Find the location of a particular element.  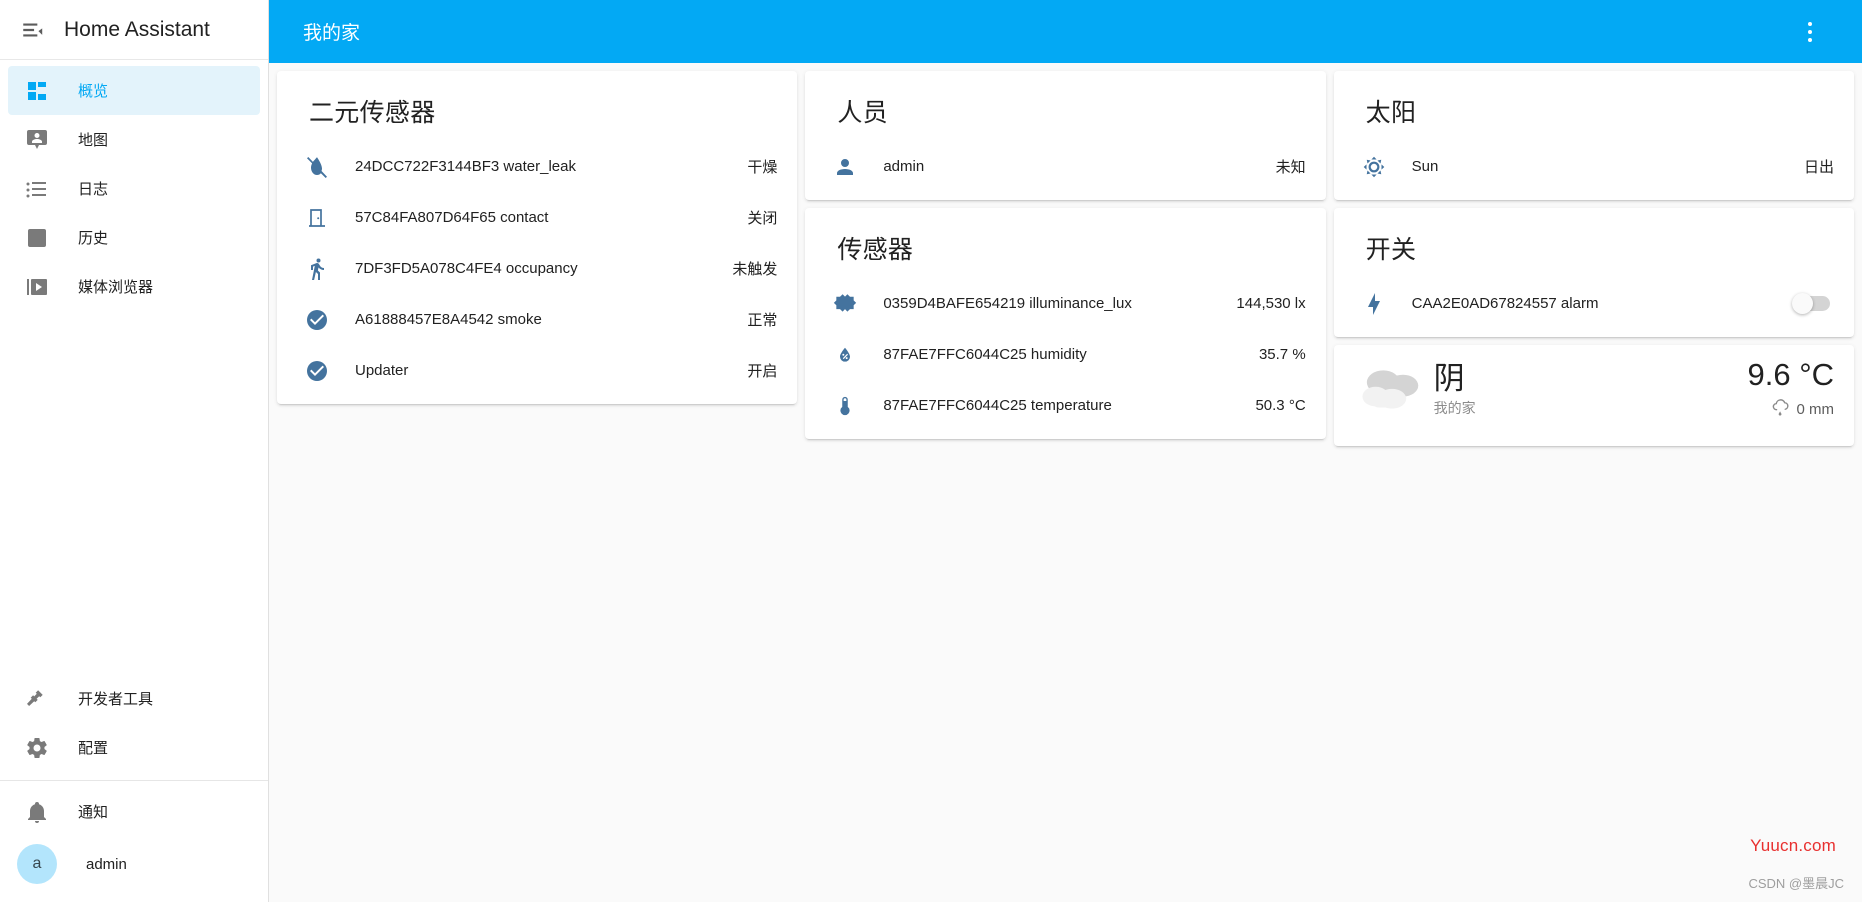

entity-name: A61888457E8A4542 smoke is located at coordinates (448, 319).